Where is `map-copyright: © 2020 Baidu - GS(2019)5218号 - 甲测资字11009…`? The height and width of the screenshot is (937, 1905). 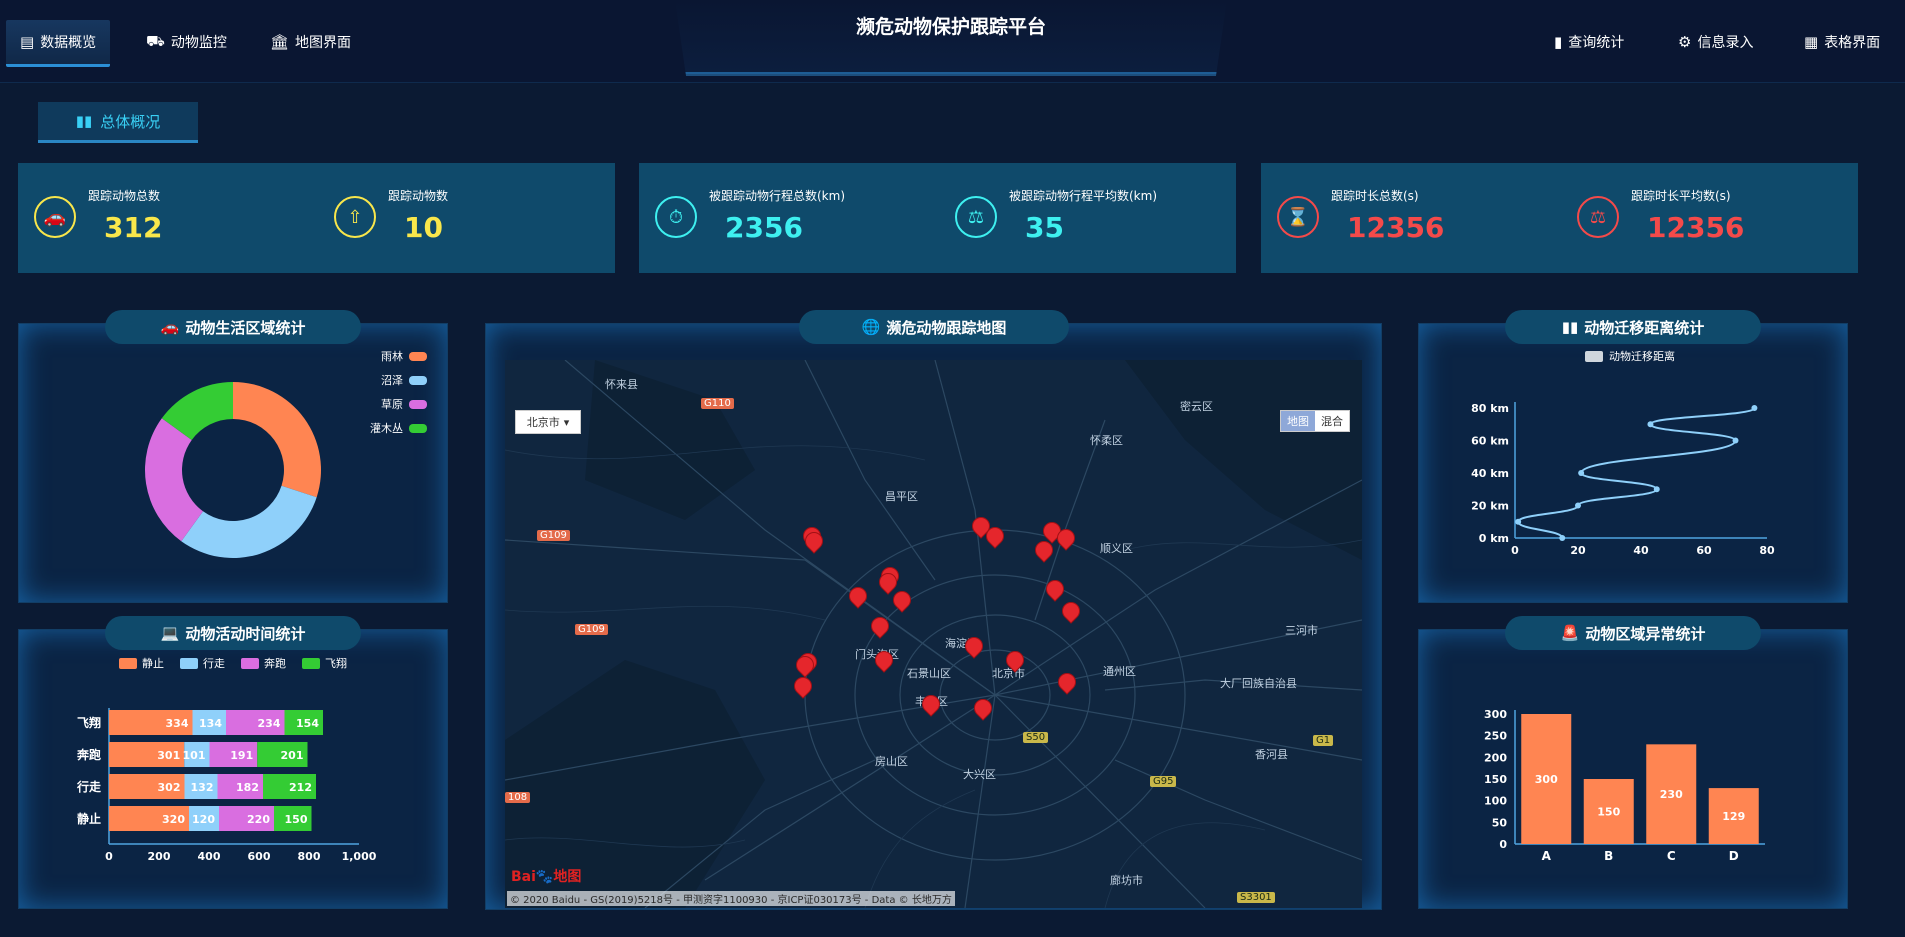
map-copyright: © 2020 Baidu - GS(2019)5218号 - 甲测资字11009… is located at coordinates (731, 898).